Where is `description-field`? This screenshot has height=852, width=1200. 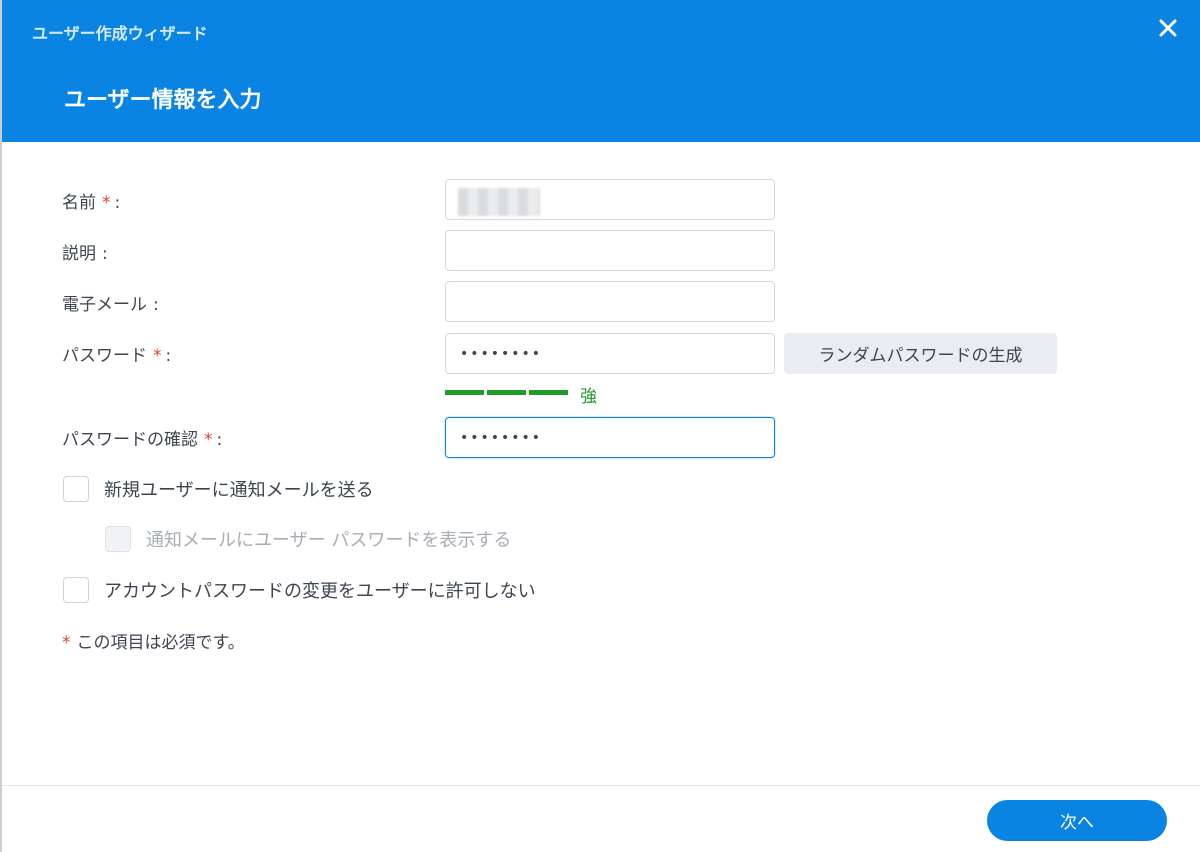
description-field is located at coordinates (610, 250).